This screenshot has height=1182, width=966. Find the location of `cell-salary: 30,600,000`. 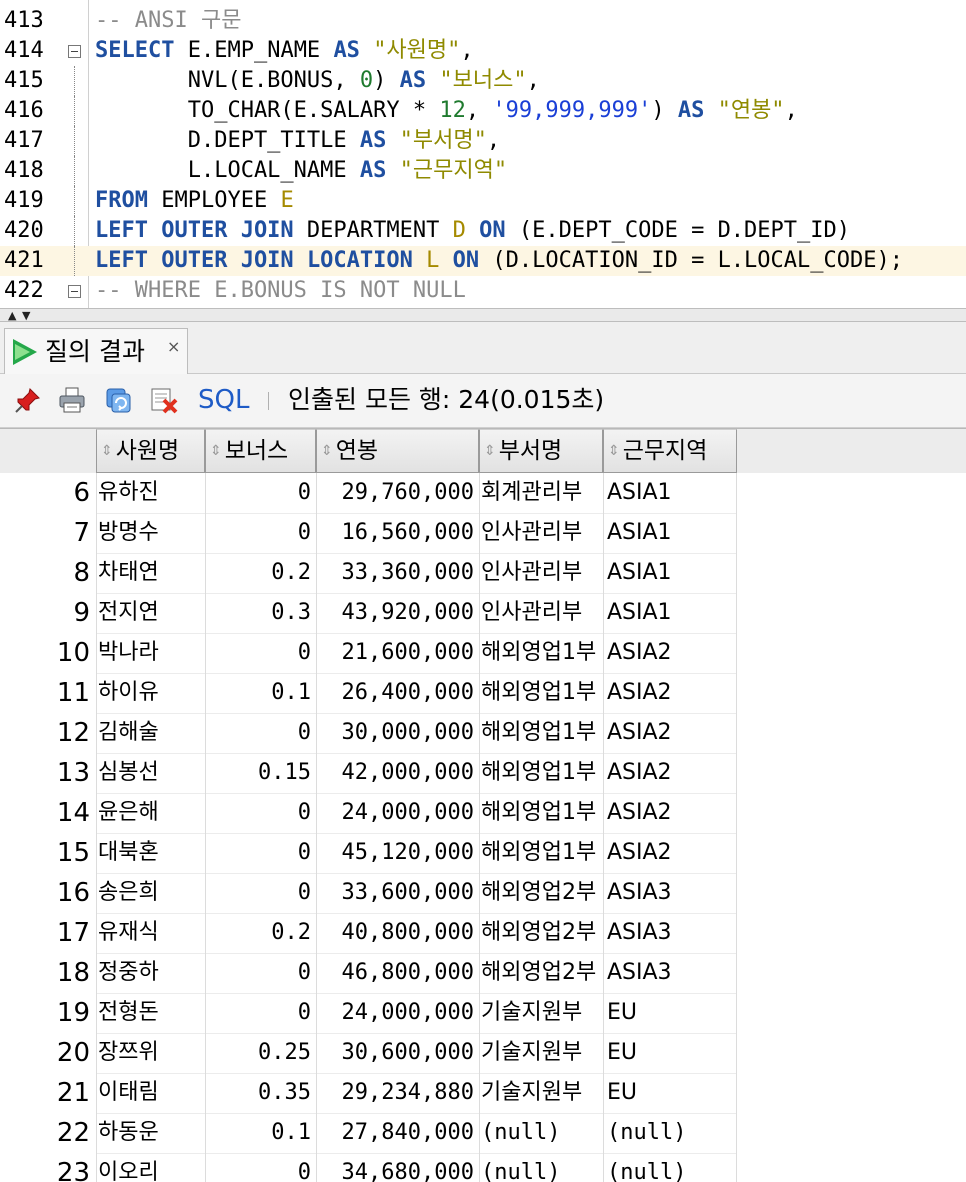

cell-salary: 30,600,000 is located at coordinates (397, 1053).